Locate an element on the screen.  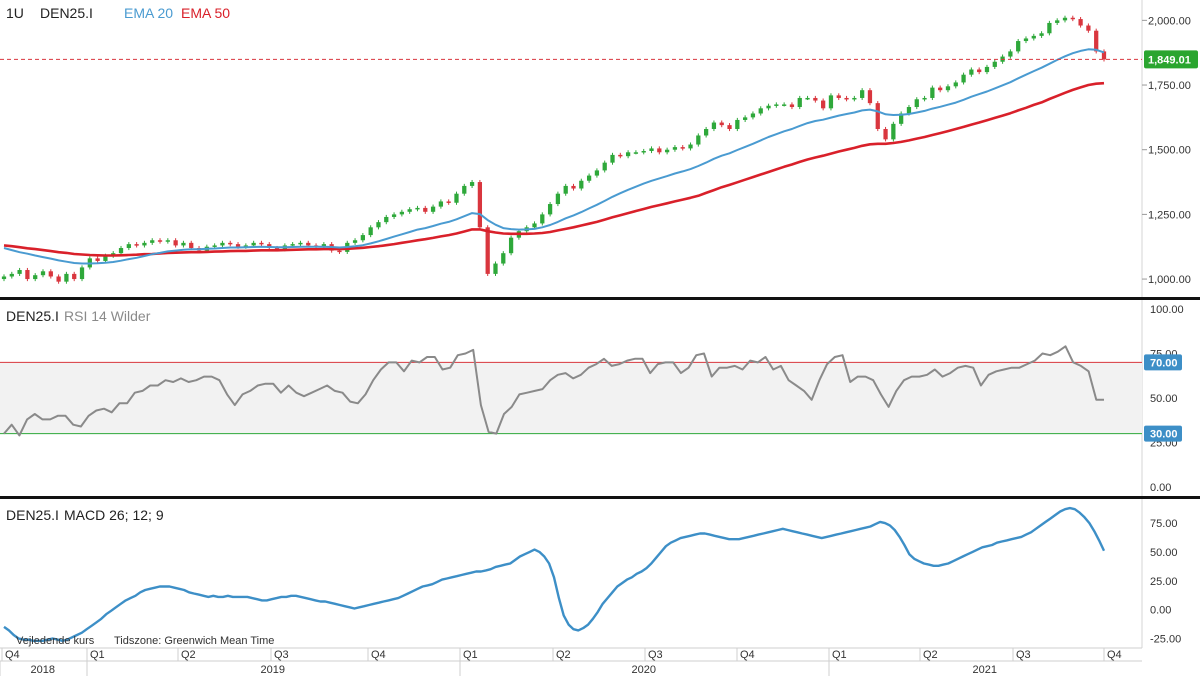
rsi-ytick-label: 50.00 is located at coordinates (1164, 399).